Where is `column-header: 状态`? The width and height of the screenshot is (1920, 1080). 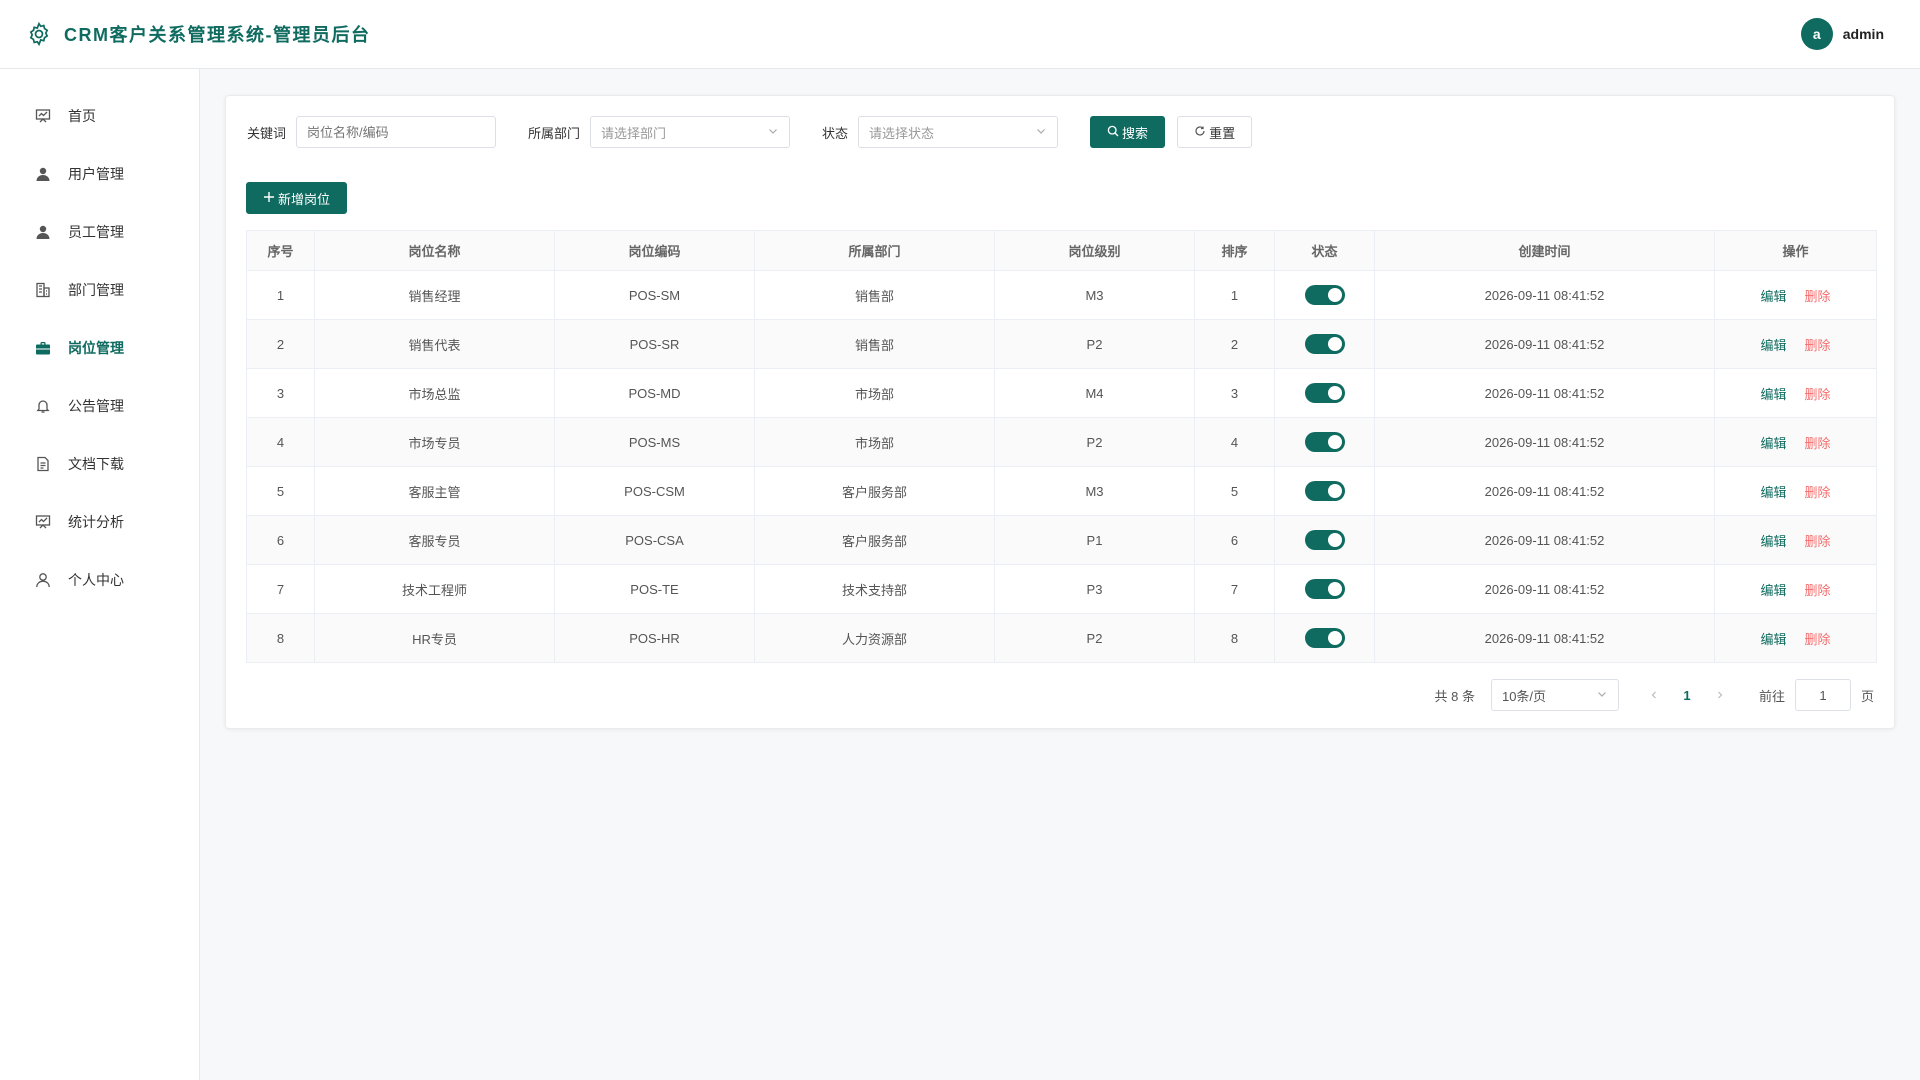 column-header: 状态 is located at coordinates (1324, 250).